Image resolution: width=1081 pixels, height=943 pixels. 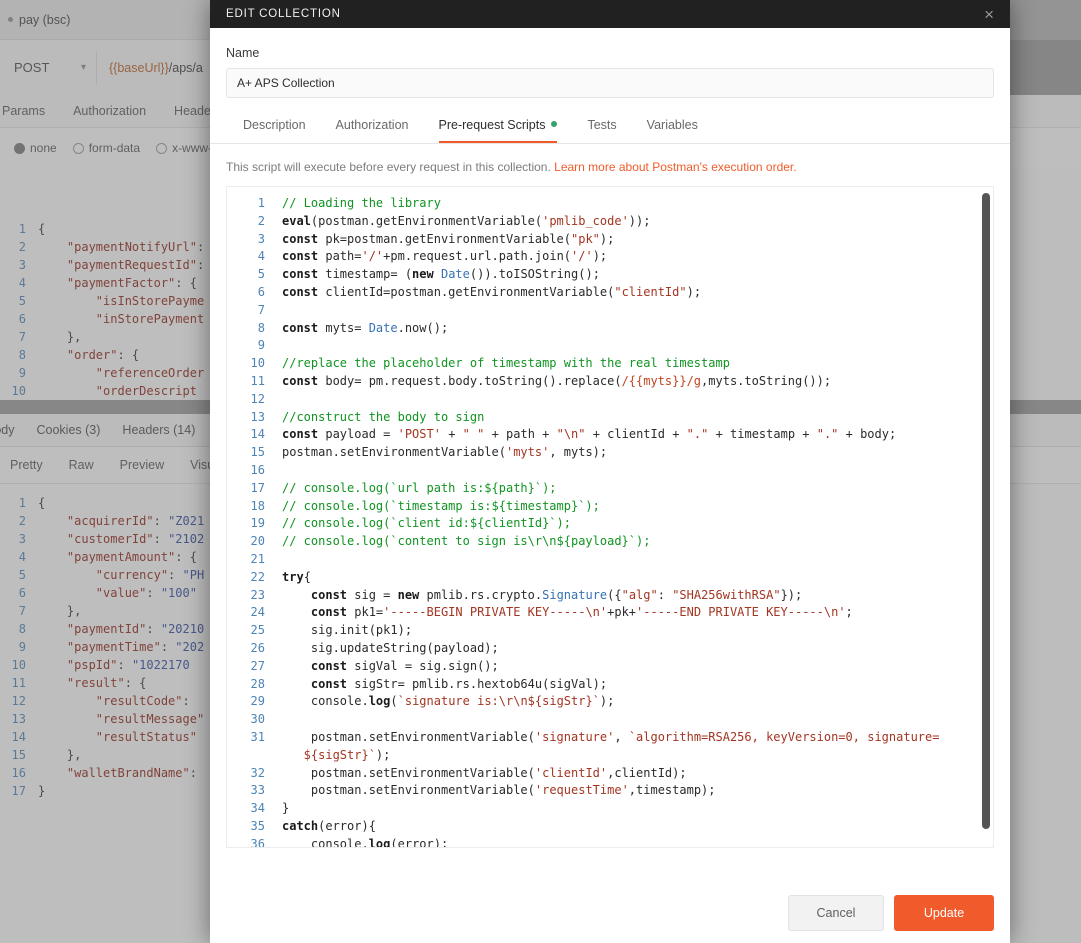 What do you see at coordinates (261, 203) in the screenshot?
I see `line-number: 1` at bounding box center [261, 203].